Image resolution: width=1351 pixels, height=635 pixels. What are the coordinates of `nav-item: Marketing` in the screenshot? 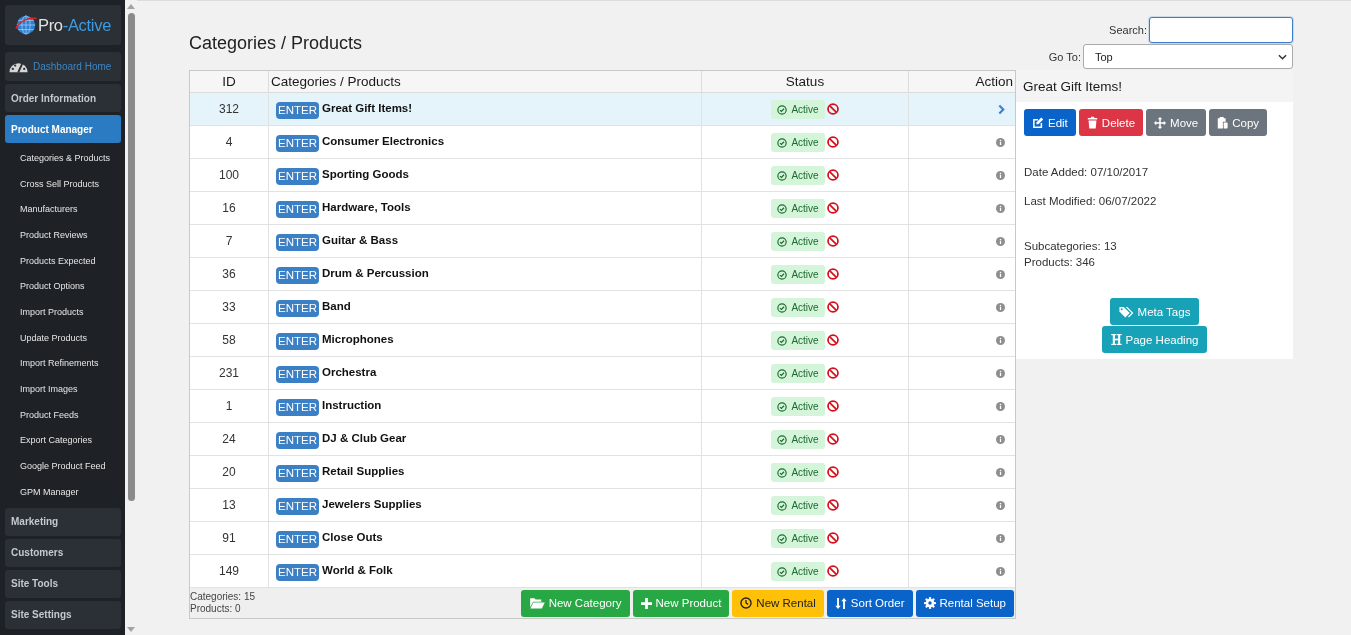 It's located at (63, 521).